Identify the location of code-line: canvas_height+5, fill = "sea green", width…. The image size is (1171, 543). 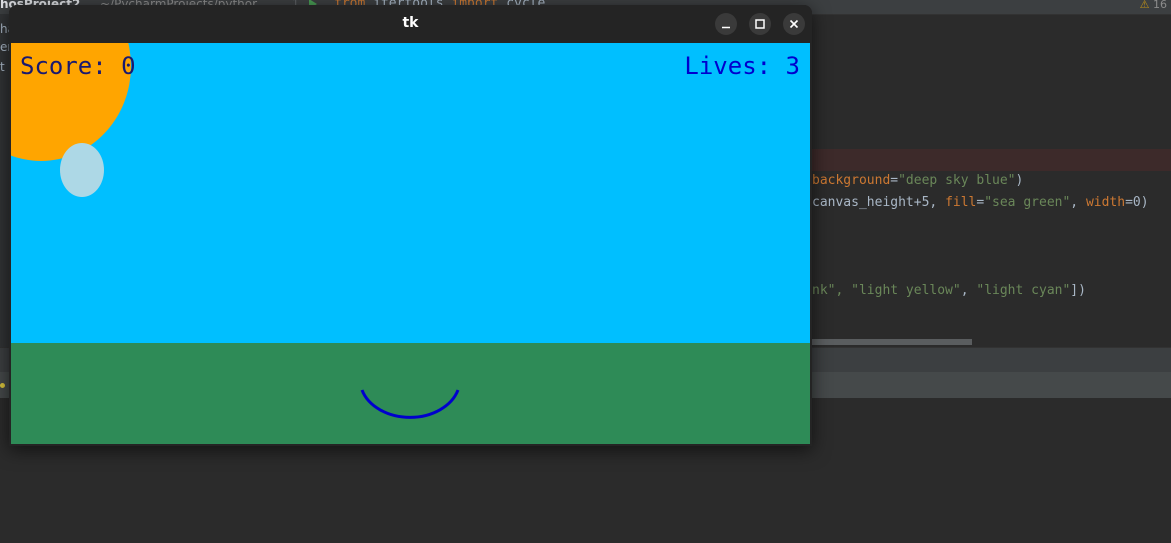
(980, 202).